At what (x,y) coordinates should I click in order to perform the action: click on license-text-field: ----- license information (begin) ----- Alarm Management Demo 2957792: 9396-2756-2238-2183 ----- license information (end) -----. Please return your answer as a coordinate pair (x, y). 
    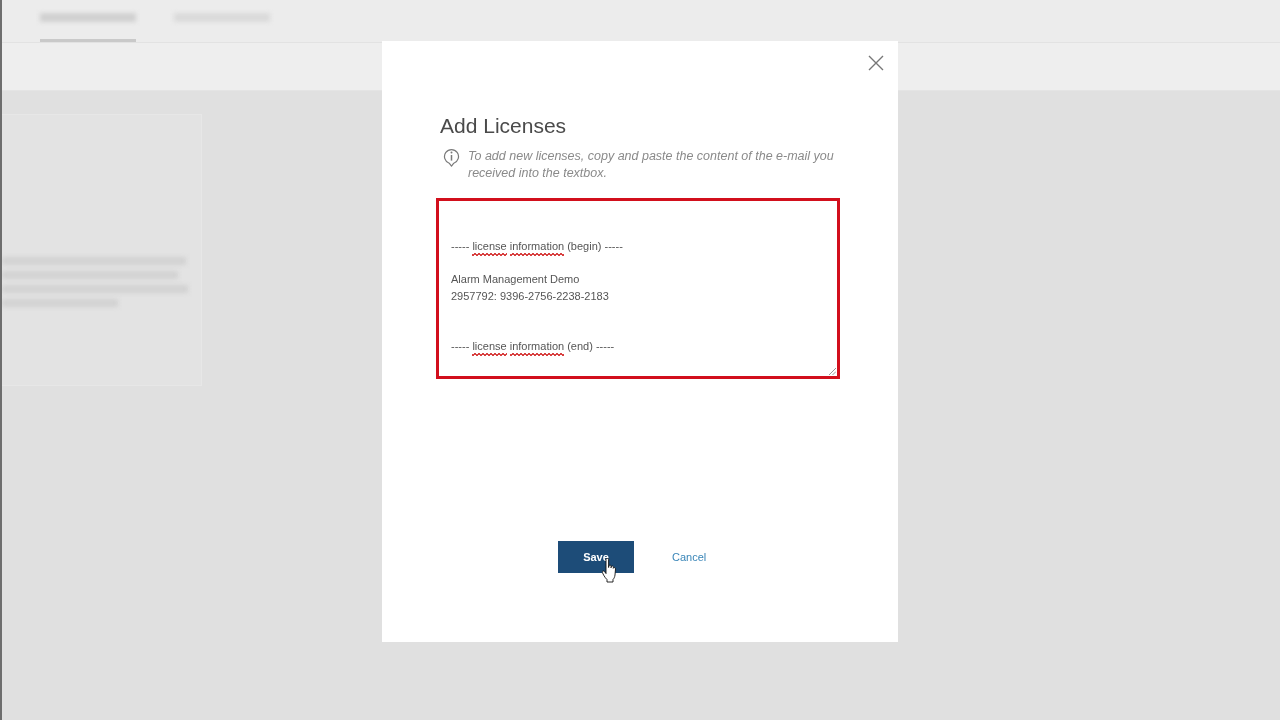
    Looking at the image, I should click on (638, 288).